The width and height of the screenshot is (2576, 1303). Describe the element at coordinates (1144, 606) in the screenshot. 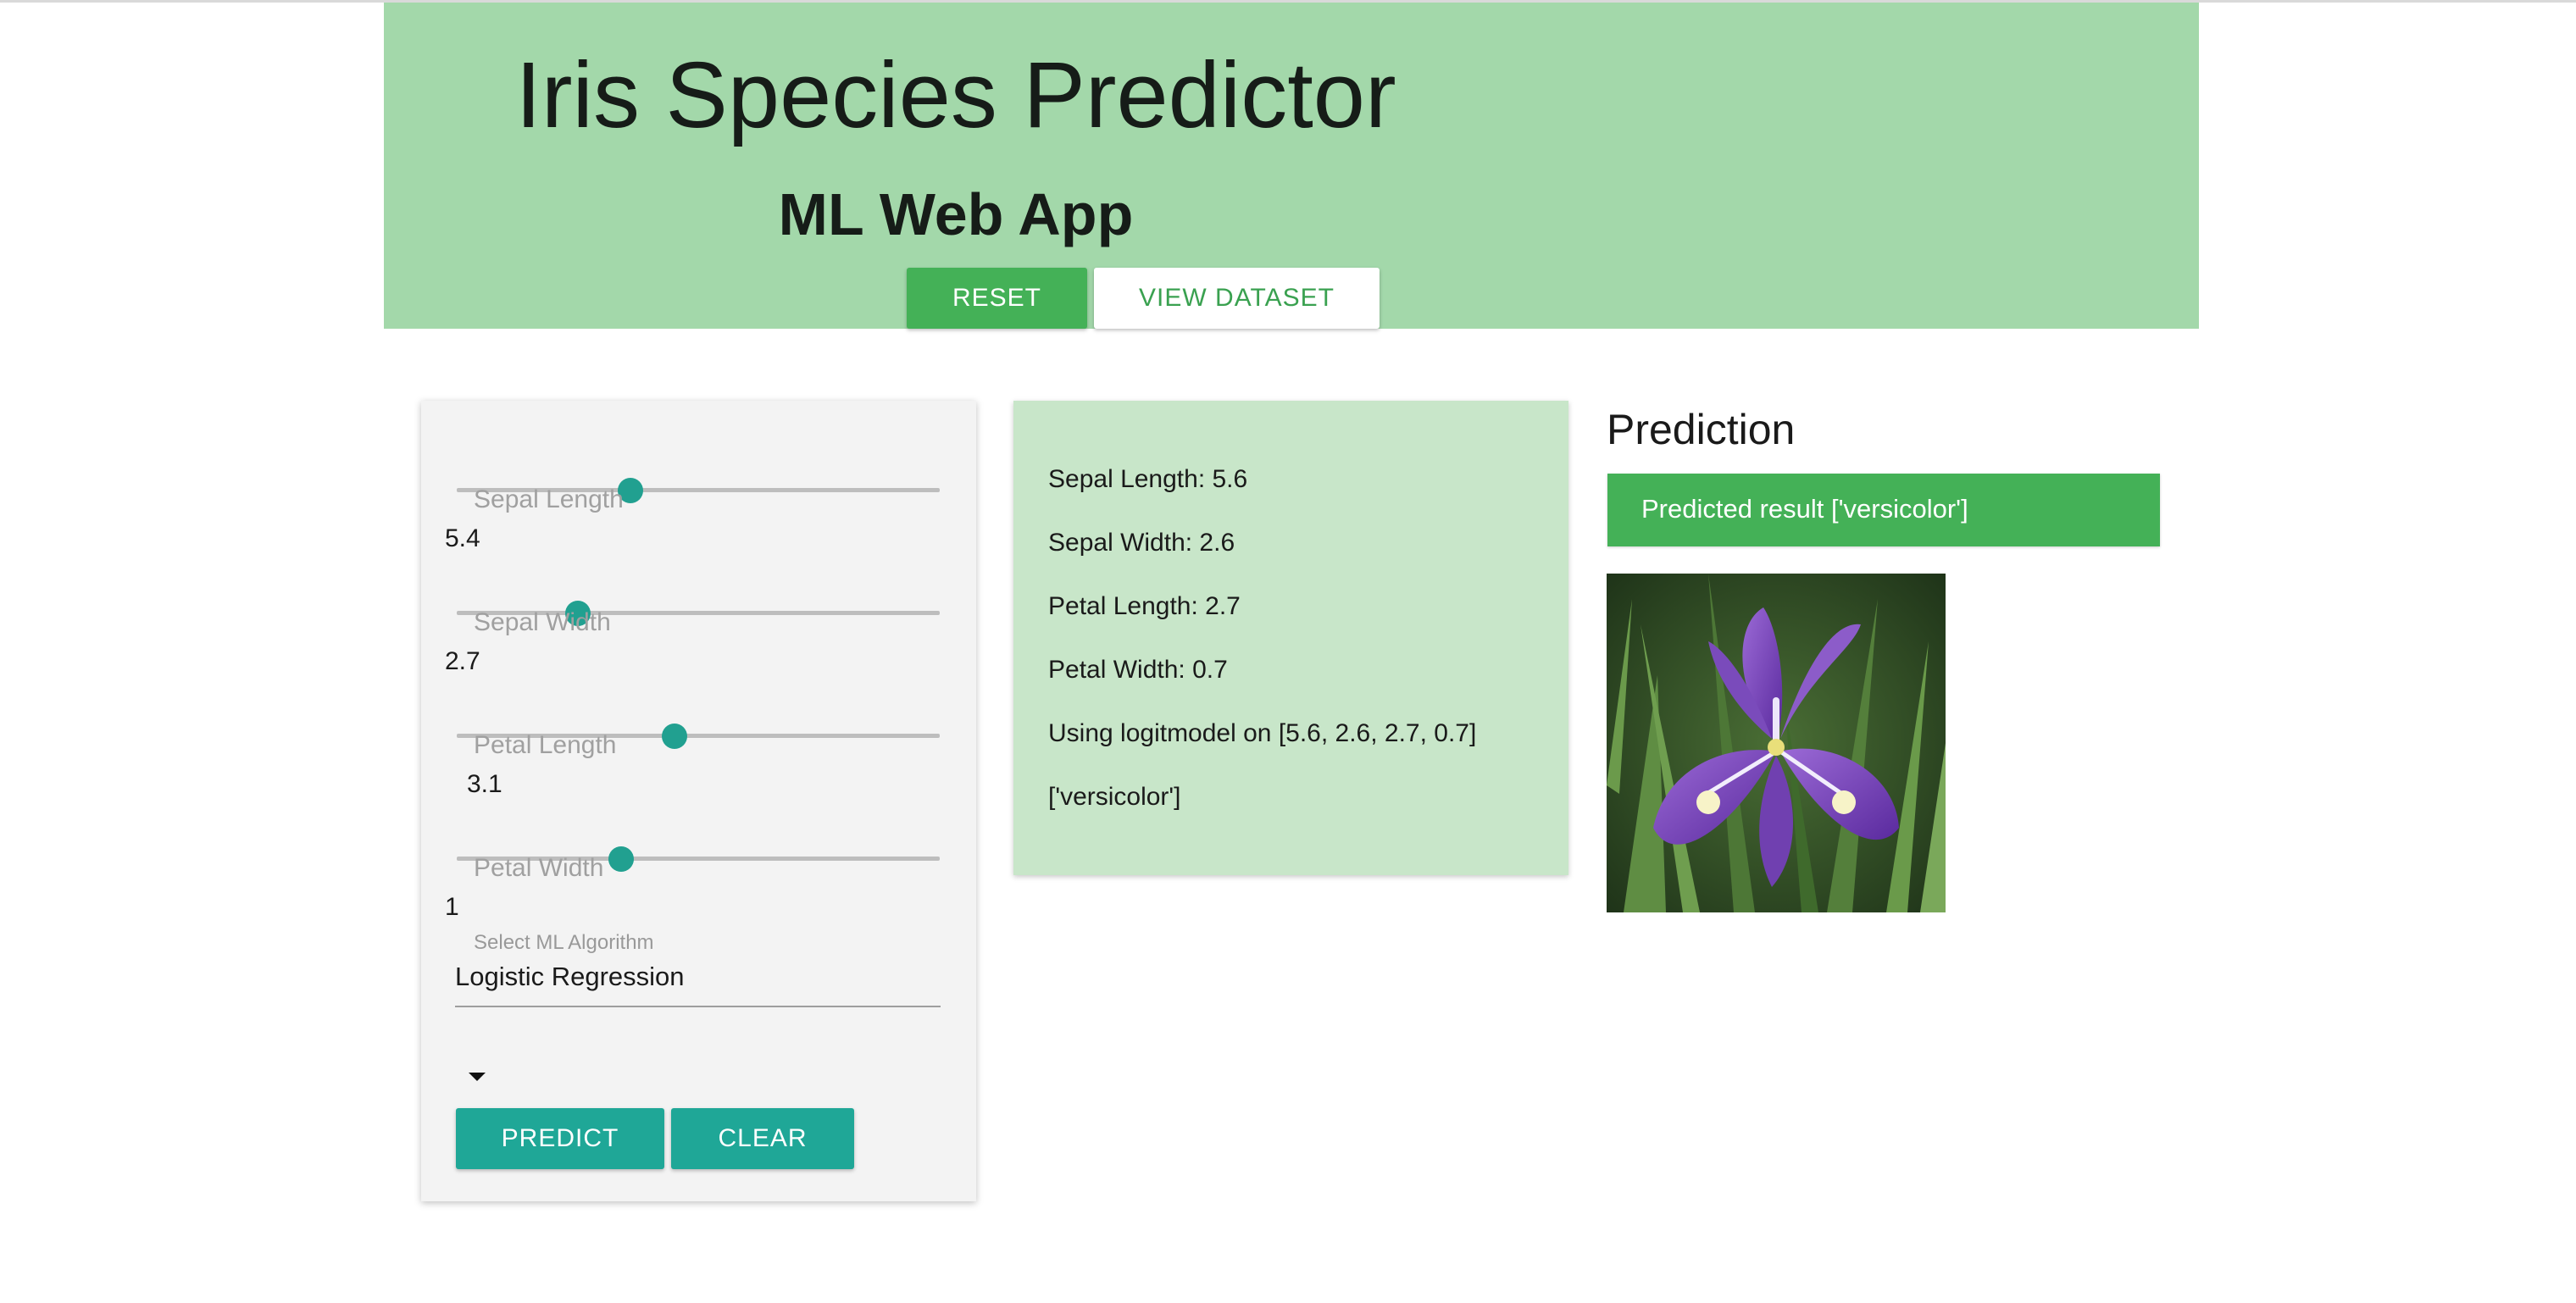

I see `summary-petal-length: Petal Length: 2.7` at that location.